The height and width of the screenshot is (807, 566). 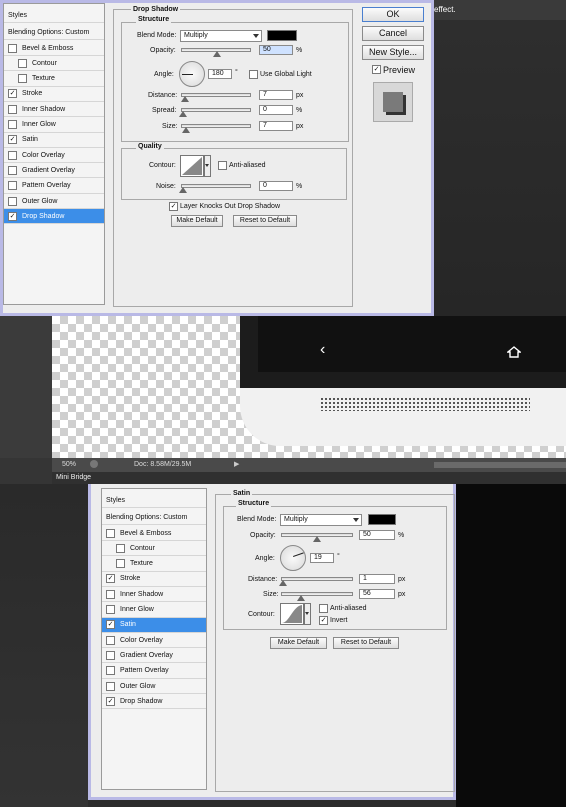 What do you see at coordinates (322, 558) in the screenshot?
I see `angle-input-2: 19` at bounding box center [322, 558].